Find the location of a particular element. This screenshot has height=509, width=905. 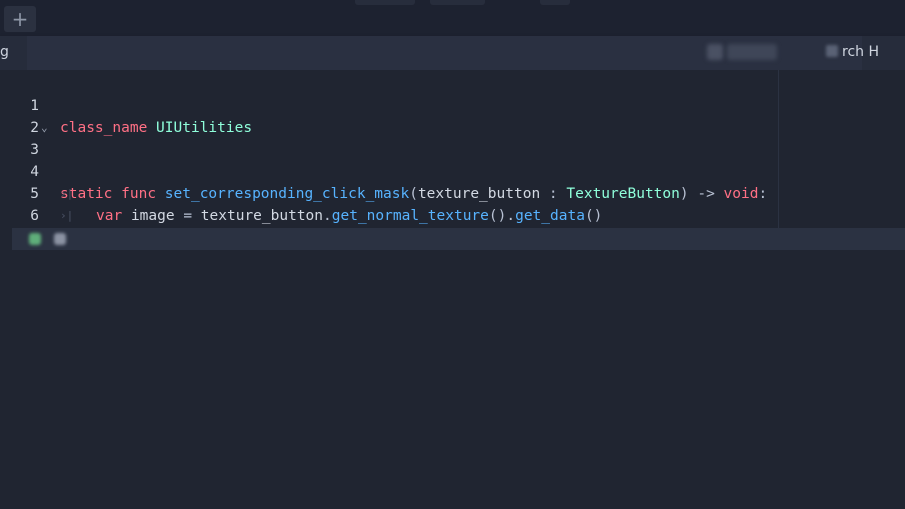

status-ok-icon is located at coordinates (35, 239).